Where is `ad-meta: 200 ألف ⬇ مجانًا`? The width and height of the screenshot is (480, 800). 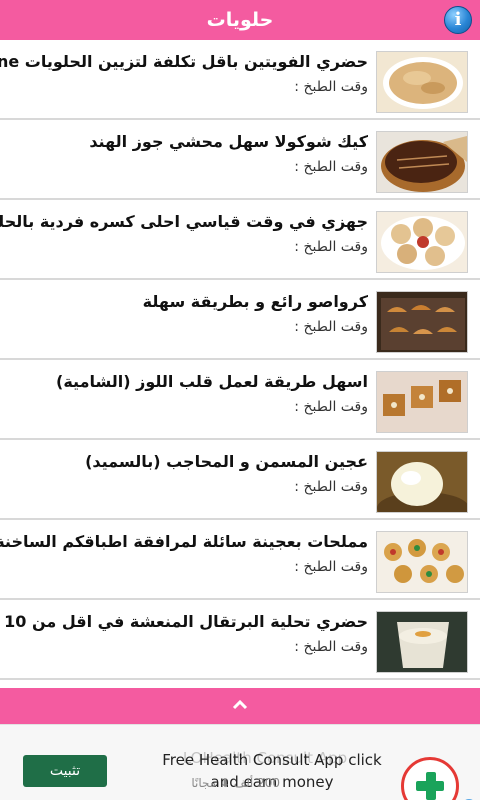 ad-meta: 200 ألف ⬇ مجانًا is located at coordinates (235, 783).